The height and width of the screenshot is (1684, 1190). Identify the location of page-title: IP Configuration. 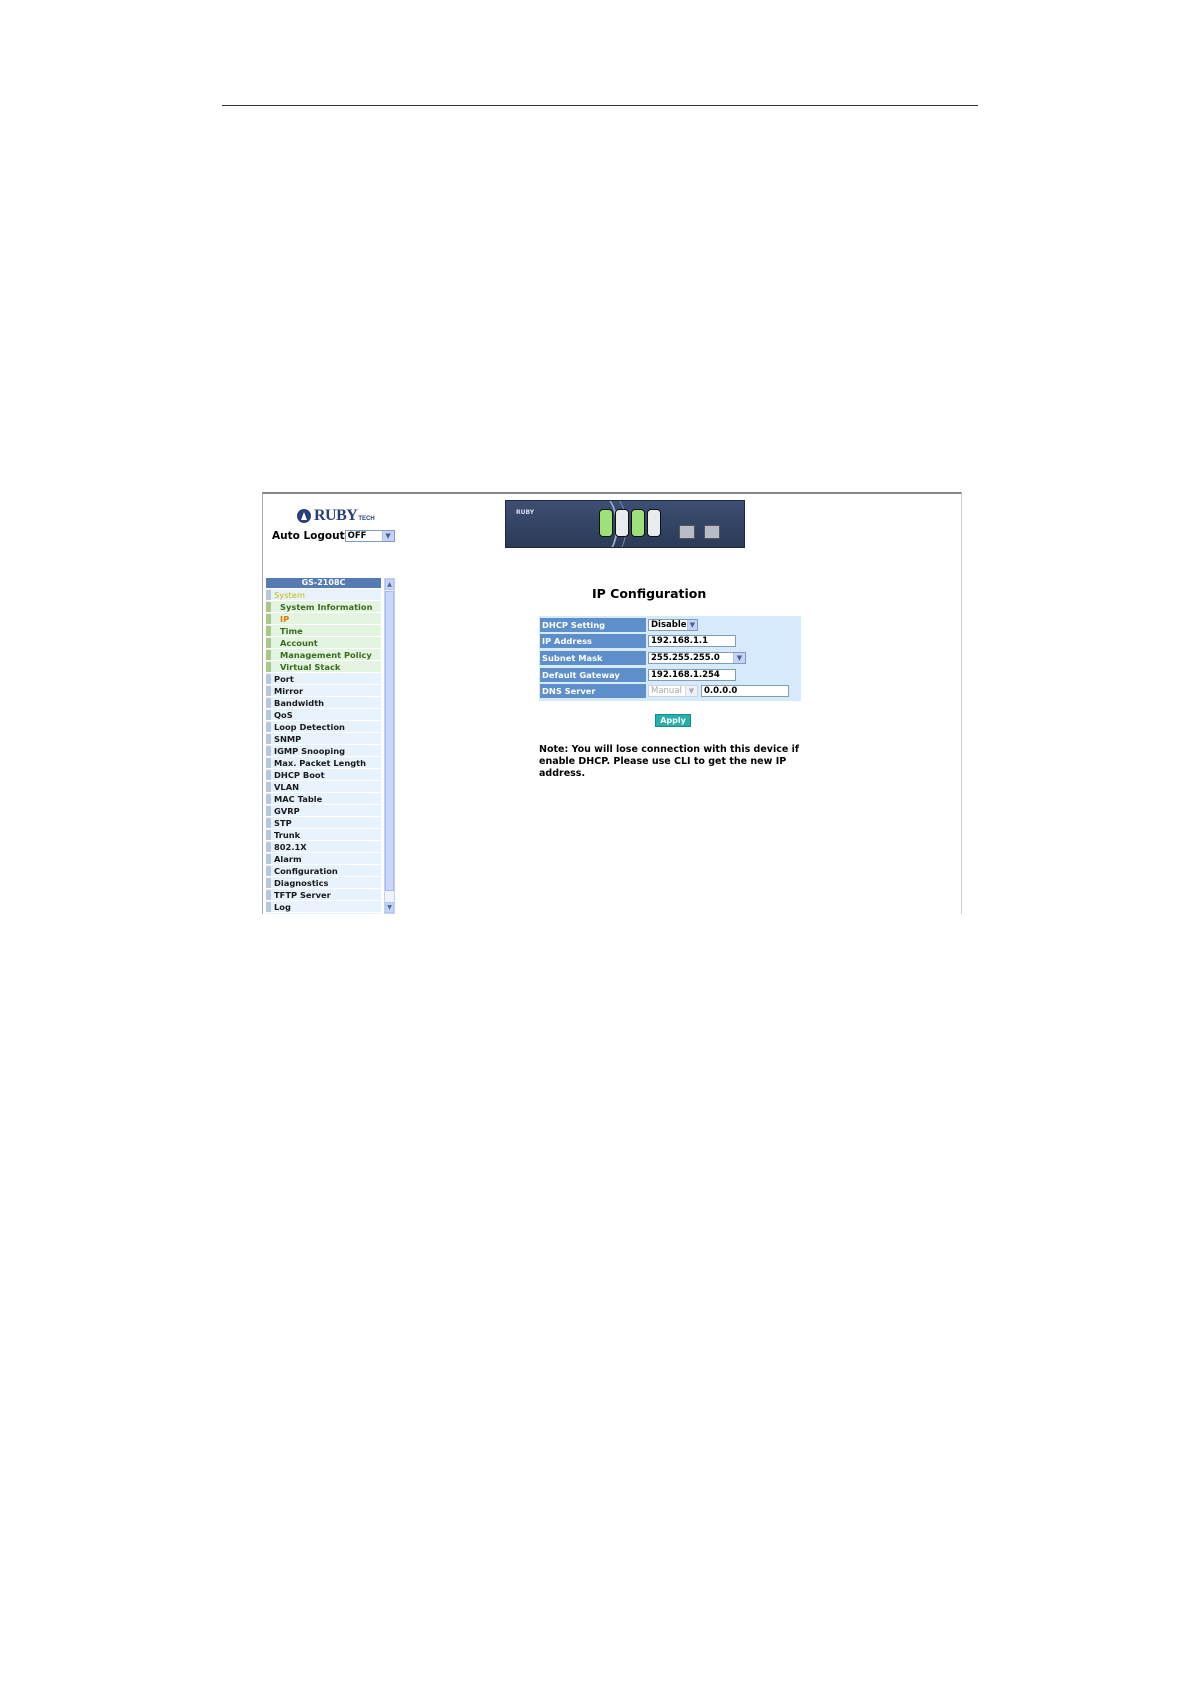
(649, 593).